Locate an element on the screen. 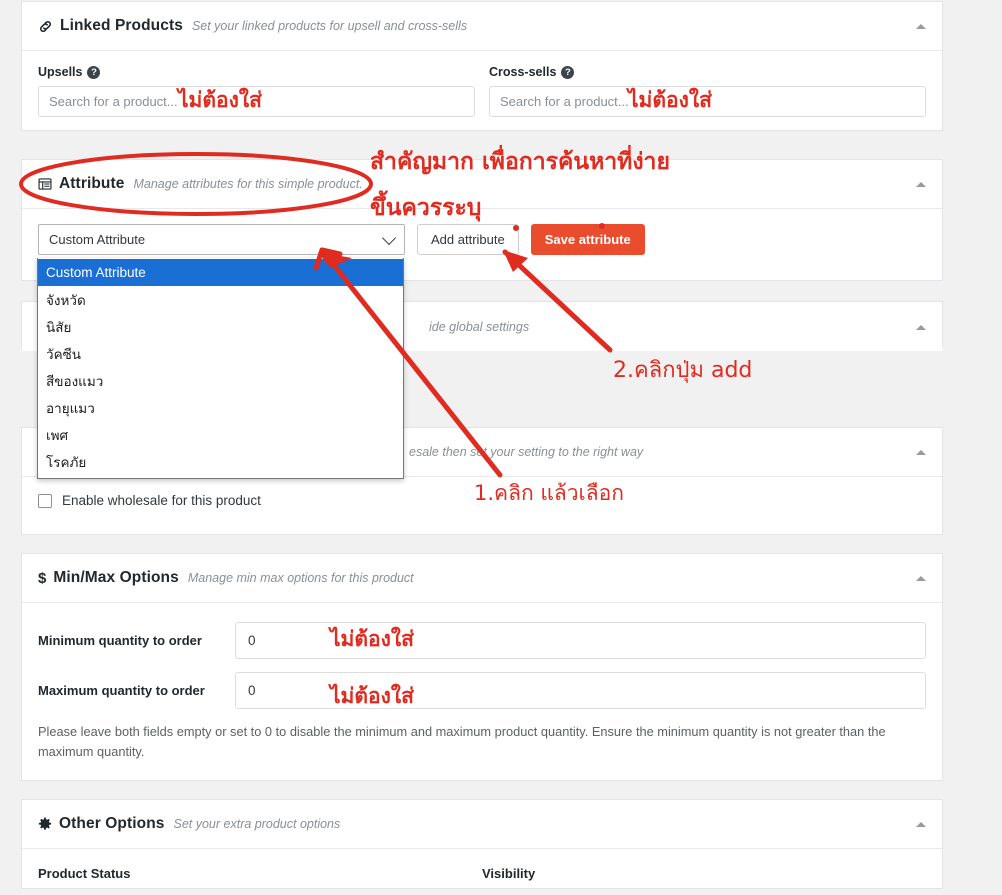 The height and width of the screenshot is (895, 1002). minimum-quantity-row: Minimum quantity to order is located at coordinates (482, 640).